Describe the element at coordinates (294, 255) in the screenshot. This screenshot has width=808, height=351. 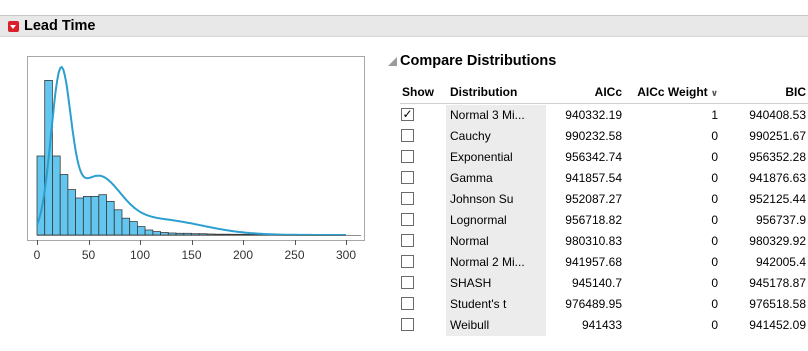
I see `x-tick-label: 250` at that location.